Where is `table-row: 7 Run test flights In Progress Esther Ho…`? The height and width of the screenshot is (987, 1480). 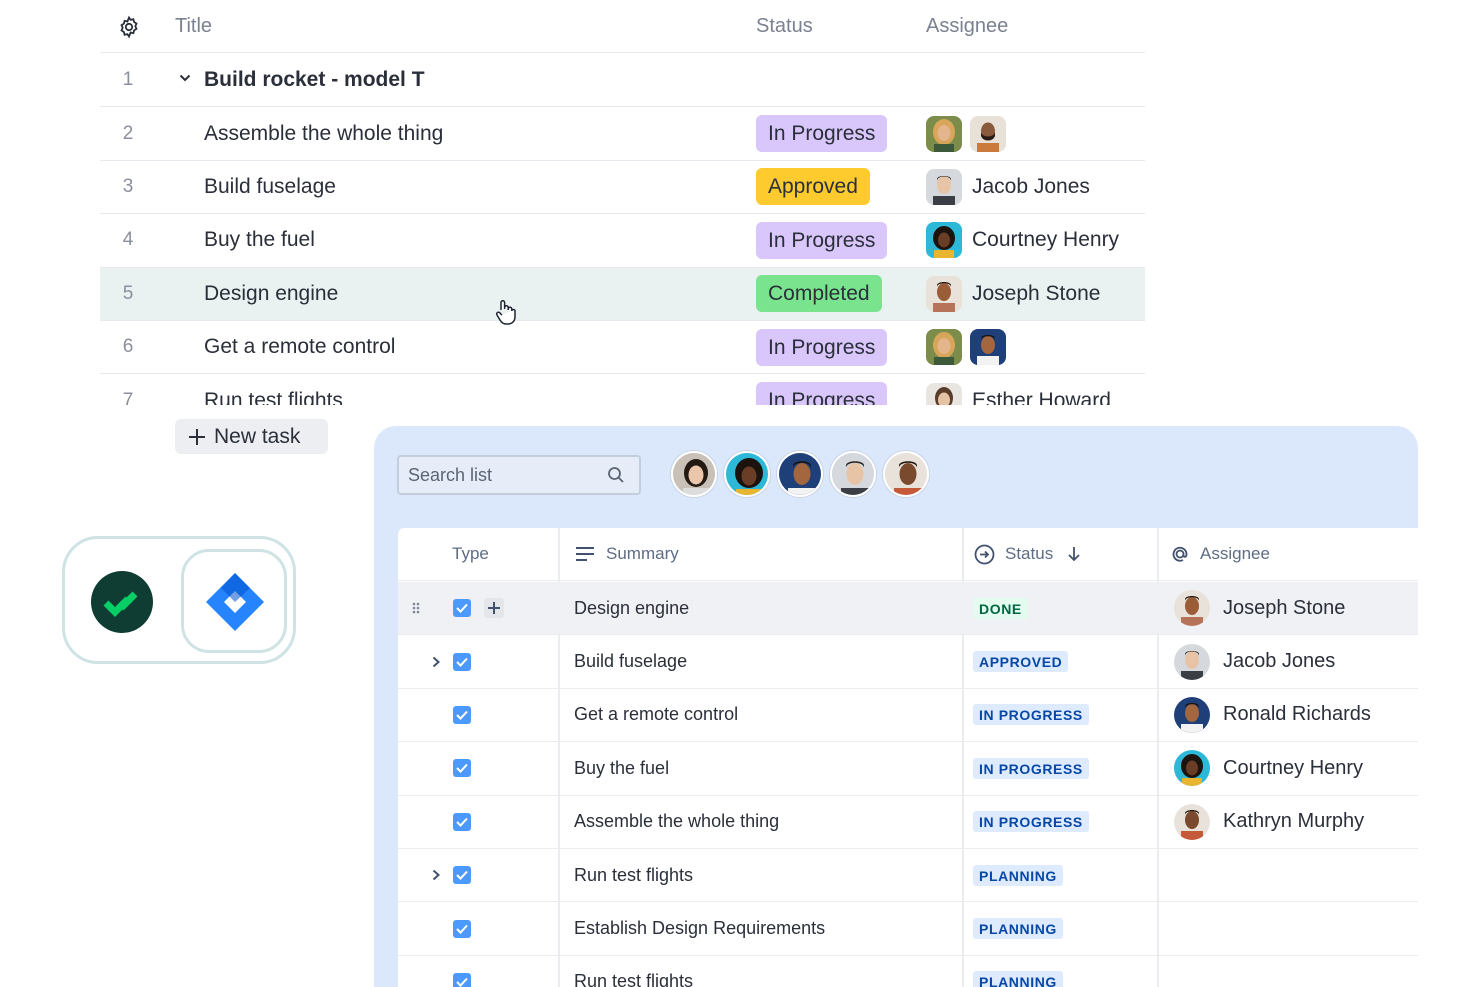 table-row: 7 Run test flights In Progress Esther Ho… is located at coordinates (622, 389).